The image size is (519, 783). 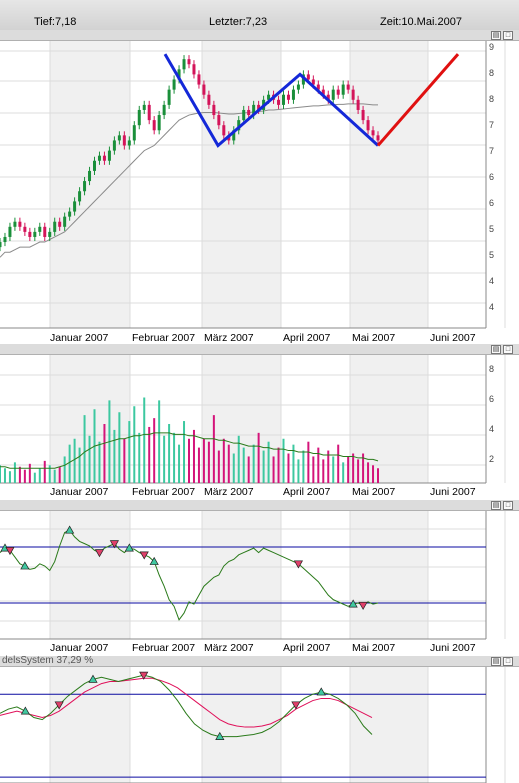 I want to click on low-label: Tief:7,18, so click(x=55, y=22).